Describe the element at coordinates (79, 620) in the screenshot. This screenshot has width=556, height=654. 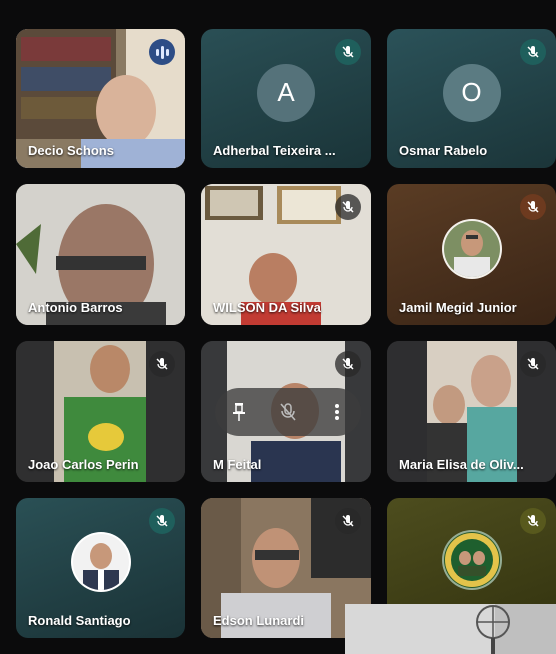
I see `participant-name: Ronald Santiago` at that location.